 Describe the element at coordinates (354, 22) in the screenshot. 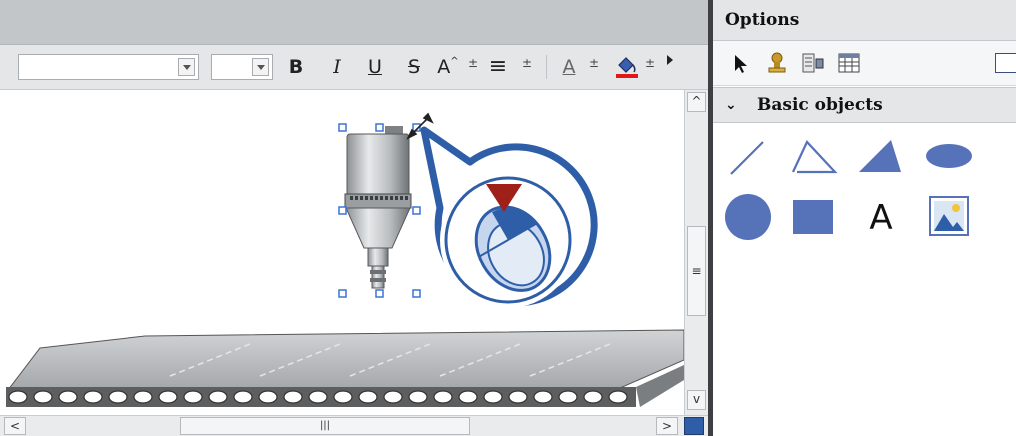

I see `editor-title-strip` at that location.